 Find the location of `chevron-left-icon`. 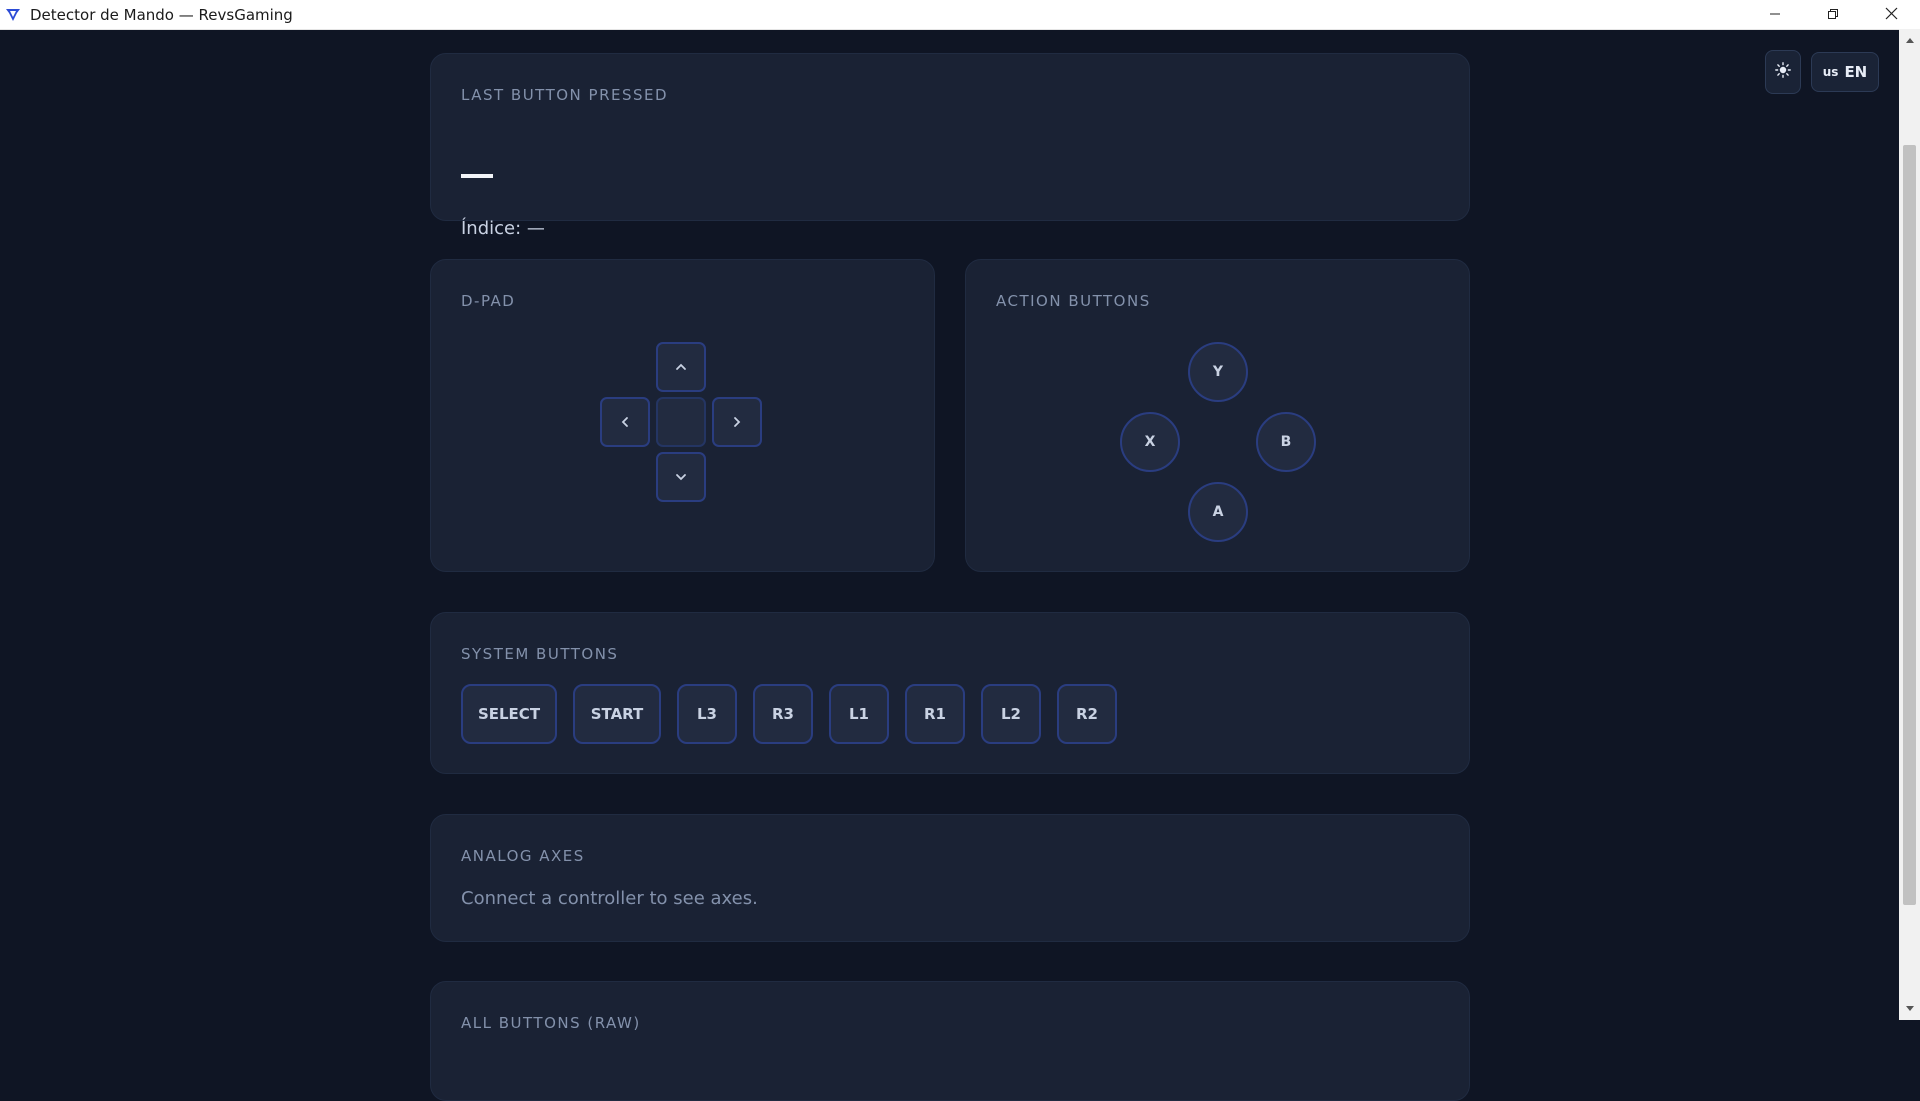

chevron-left-icon is located at coordinates (625, 422).